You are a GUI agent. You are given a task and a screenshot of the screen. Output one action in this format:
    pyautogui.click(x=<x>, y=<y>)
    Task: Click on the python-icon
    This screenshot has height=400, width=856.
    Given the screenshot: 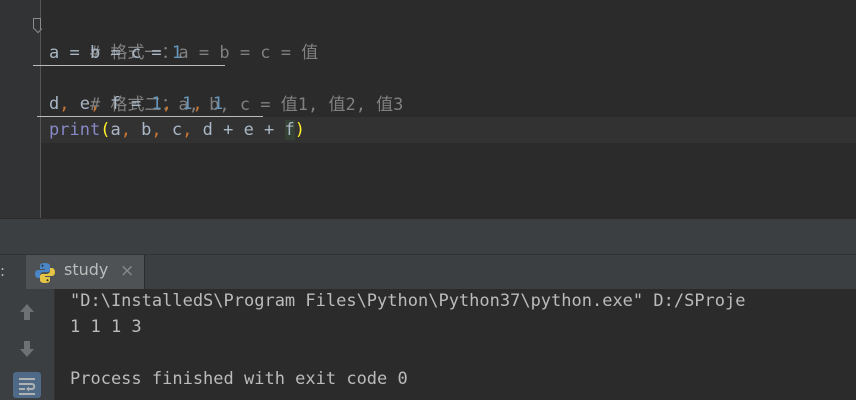 What is the action you would take?
    pyautogui.click(x=45, y=273)
    